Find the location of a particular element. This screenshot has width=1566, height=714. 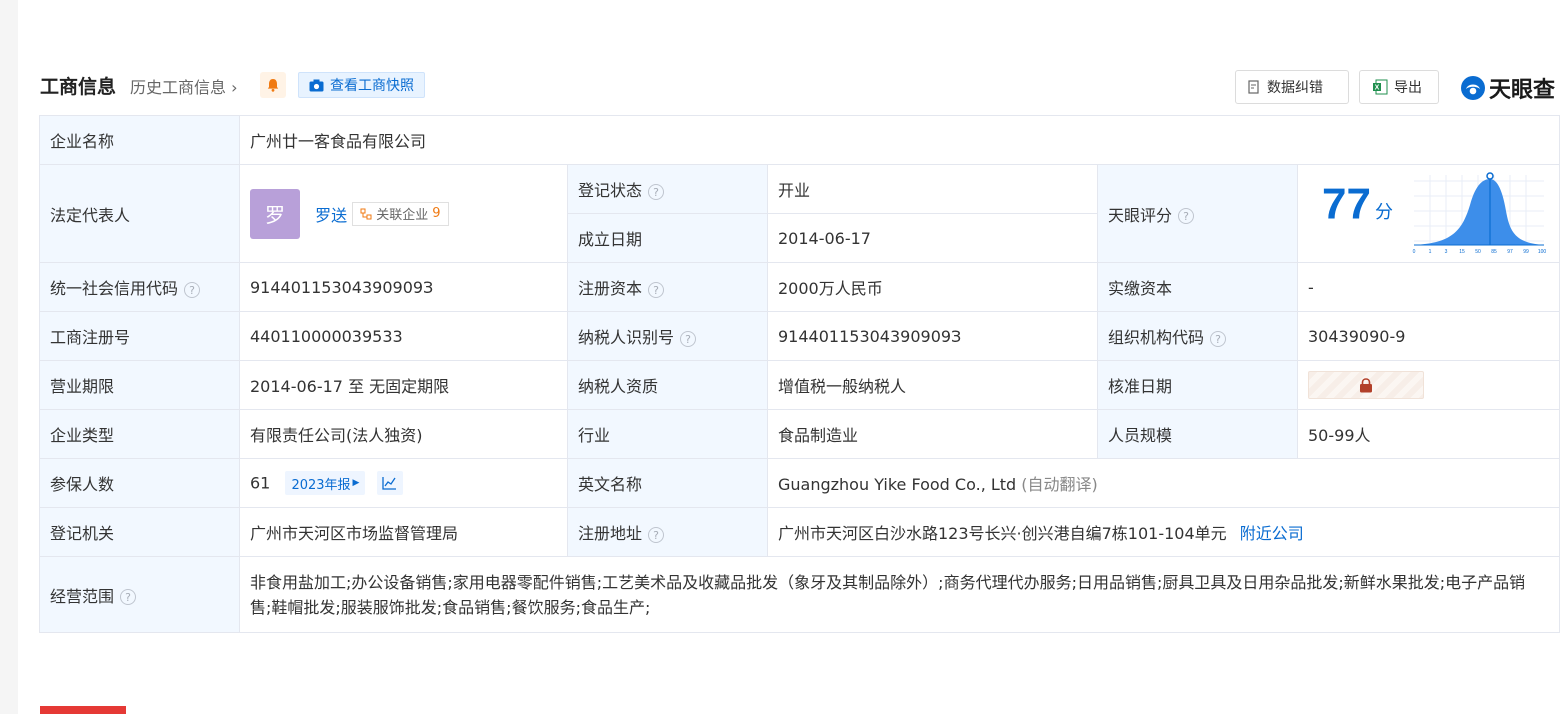

next-section-title is located at coordinates (83, 710).